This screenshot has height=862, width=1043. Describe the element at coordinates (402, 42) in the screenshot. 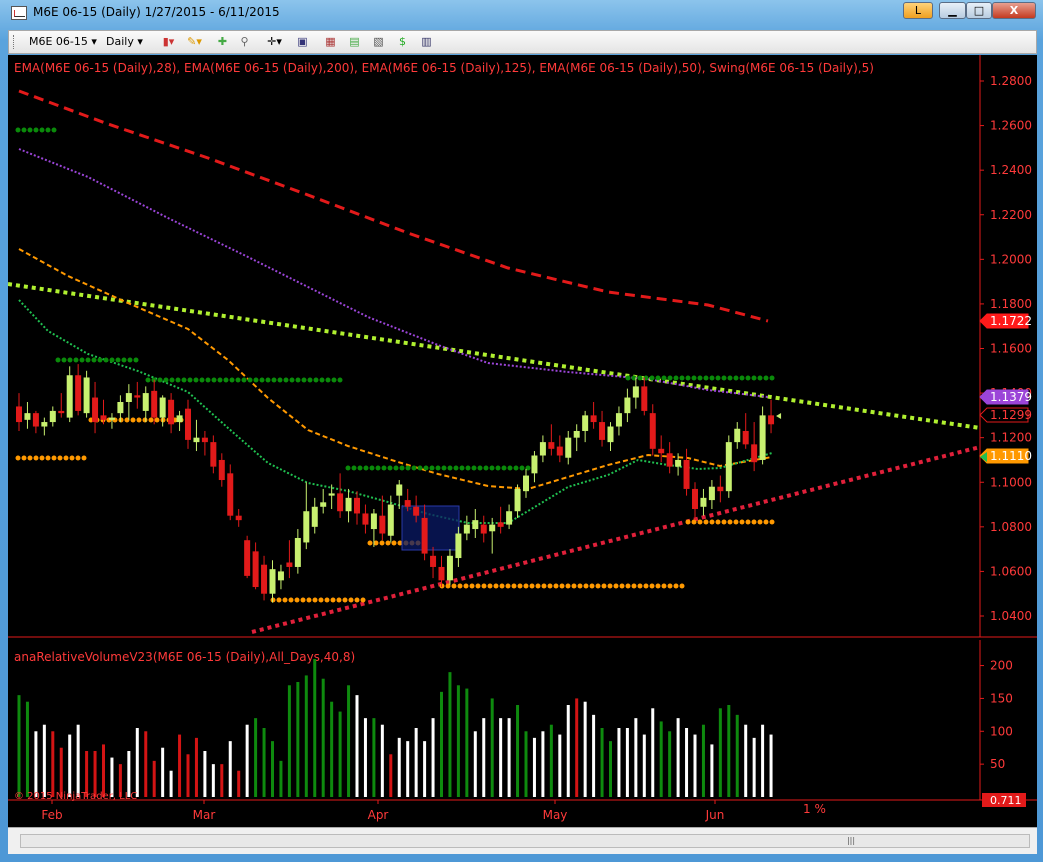

I see `dollar-icon: $` at that location.